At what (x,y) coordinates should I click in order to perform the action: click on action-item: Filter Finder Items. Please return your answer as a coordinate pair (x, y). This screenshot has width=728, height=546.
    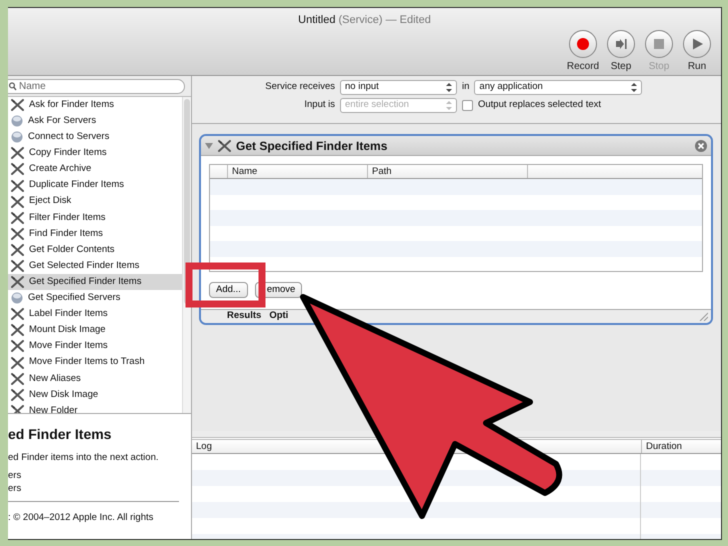
    Looking at the image, I should click on (95, 218).